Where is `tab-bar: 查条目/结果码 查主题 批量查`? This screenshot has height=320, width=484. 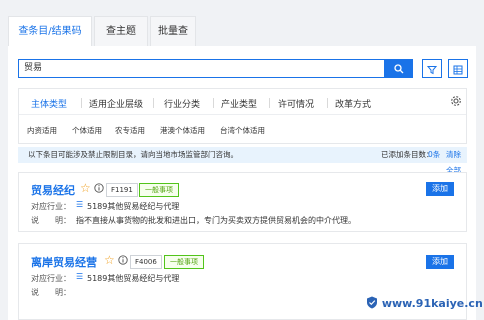 tab-bar: 查条目/结果码 查主题 批量查 is located at coordinates (242, 23).